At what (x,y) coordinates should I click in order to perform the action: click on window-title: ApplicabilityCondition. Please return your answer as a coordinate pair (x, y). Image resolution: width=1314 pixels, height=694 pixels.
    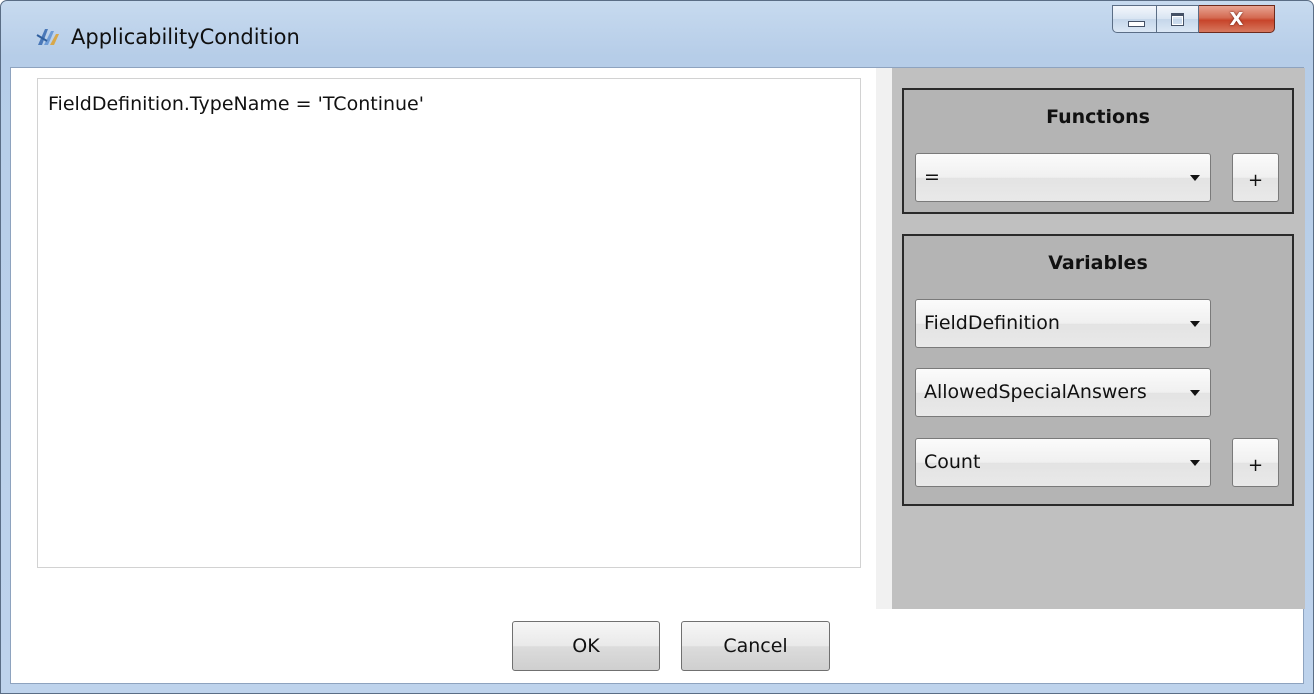
    Looking at the image, I should click on (185, 37).